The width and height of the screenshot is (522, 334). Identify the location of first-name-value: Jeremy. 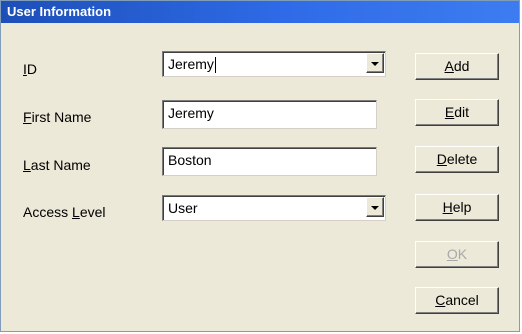
(191, 113).